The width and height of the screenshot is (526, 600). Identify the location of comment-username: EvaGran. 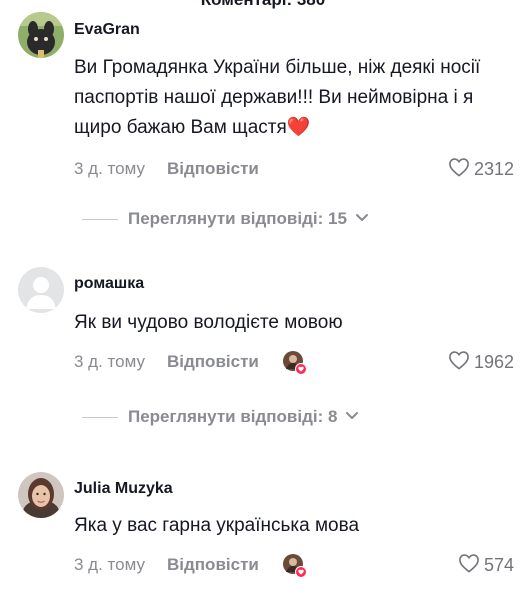
(107, 30).